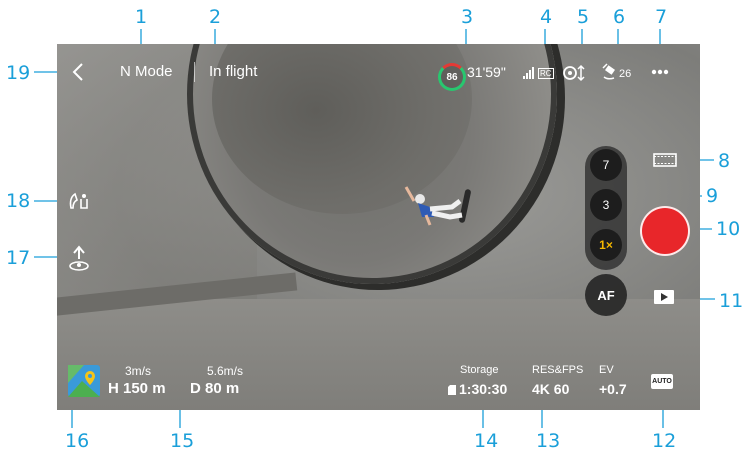 Image resolution: width=742 pixels, height=460 pixels. What do you see at coordinates (611, 72) in the screenshot?
I see `gps-satellite-icon` at bounding box center [611, 72].